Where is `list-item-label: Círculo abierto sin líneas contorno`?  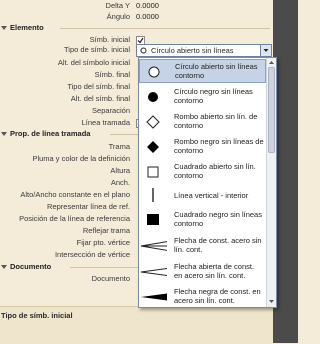 list-item-label: Círculo abierto sin líneas contorno is located at coordinates (216, 71).